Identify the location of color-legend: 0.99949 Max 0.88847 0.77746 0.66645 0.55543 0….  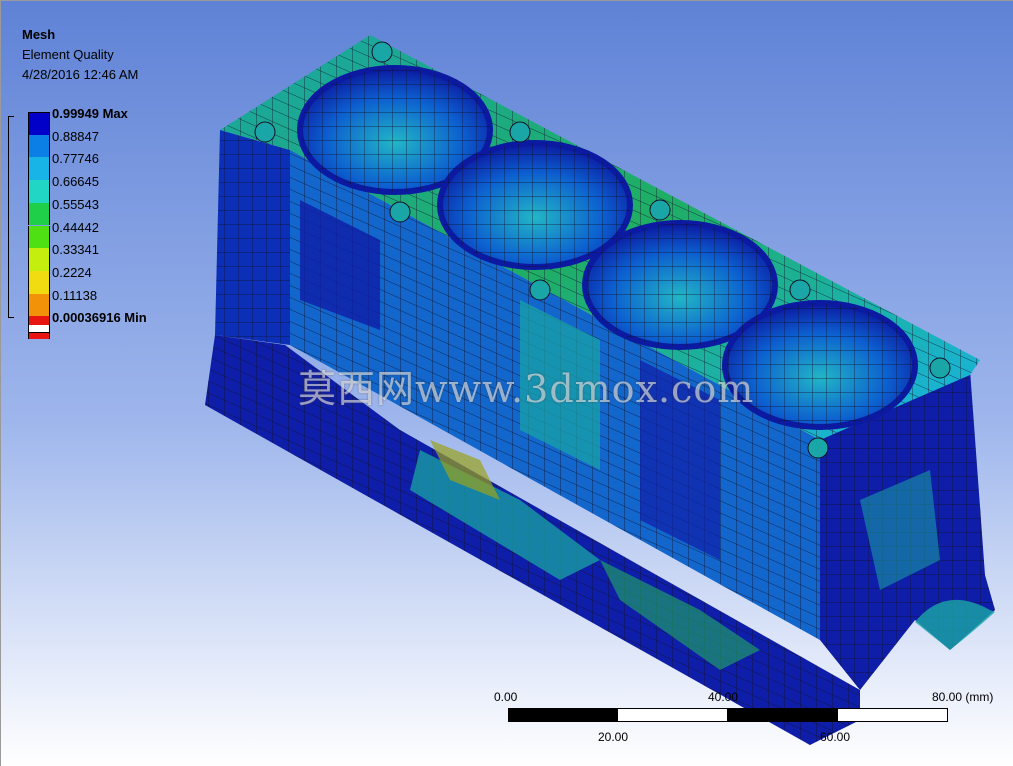
(98, 222).